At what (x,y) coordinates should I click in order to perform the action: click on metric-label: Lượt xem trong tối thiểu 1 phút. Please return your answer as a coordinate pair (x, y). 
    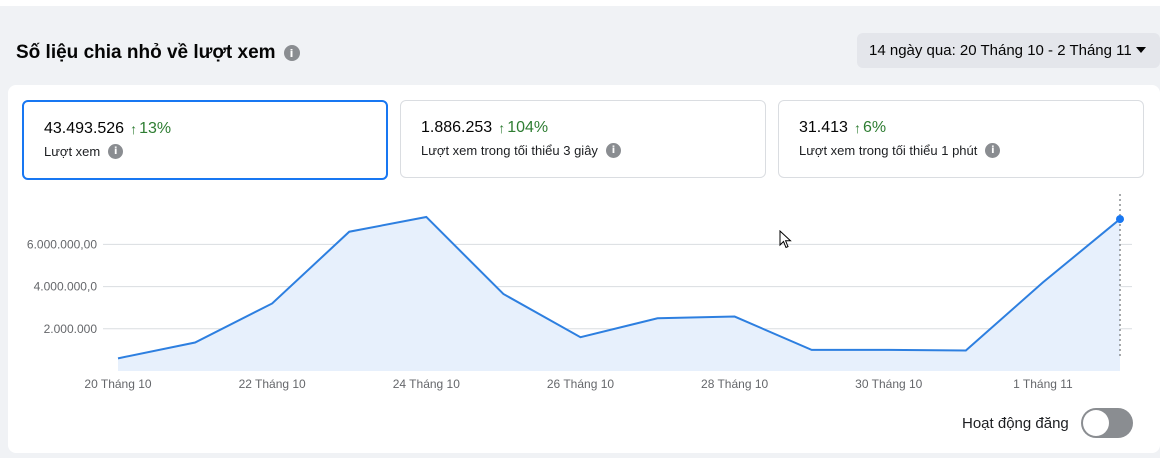
    Looking at the image, I should click on (888, 150).